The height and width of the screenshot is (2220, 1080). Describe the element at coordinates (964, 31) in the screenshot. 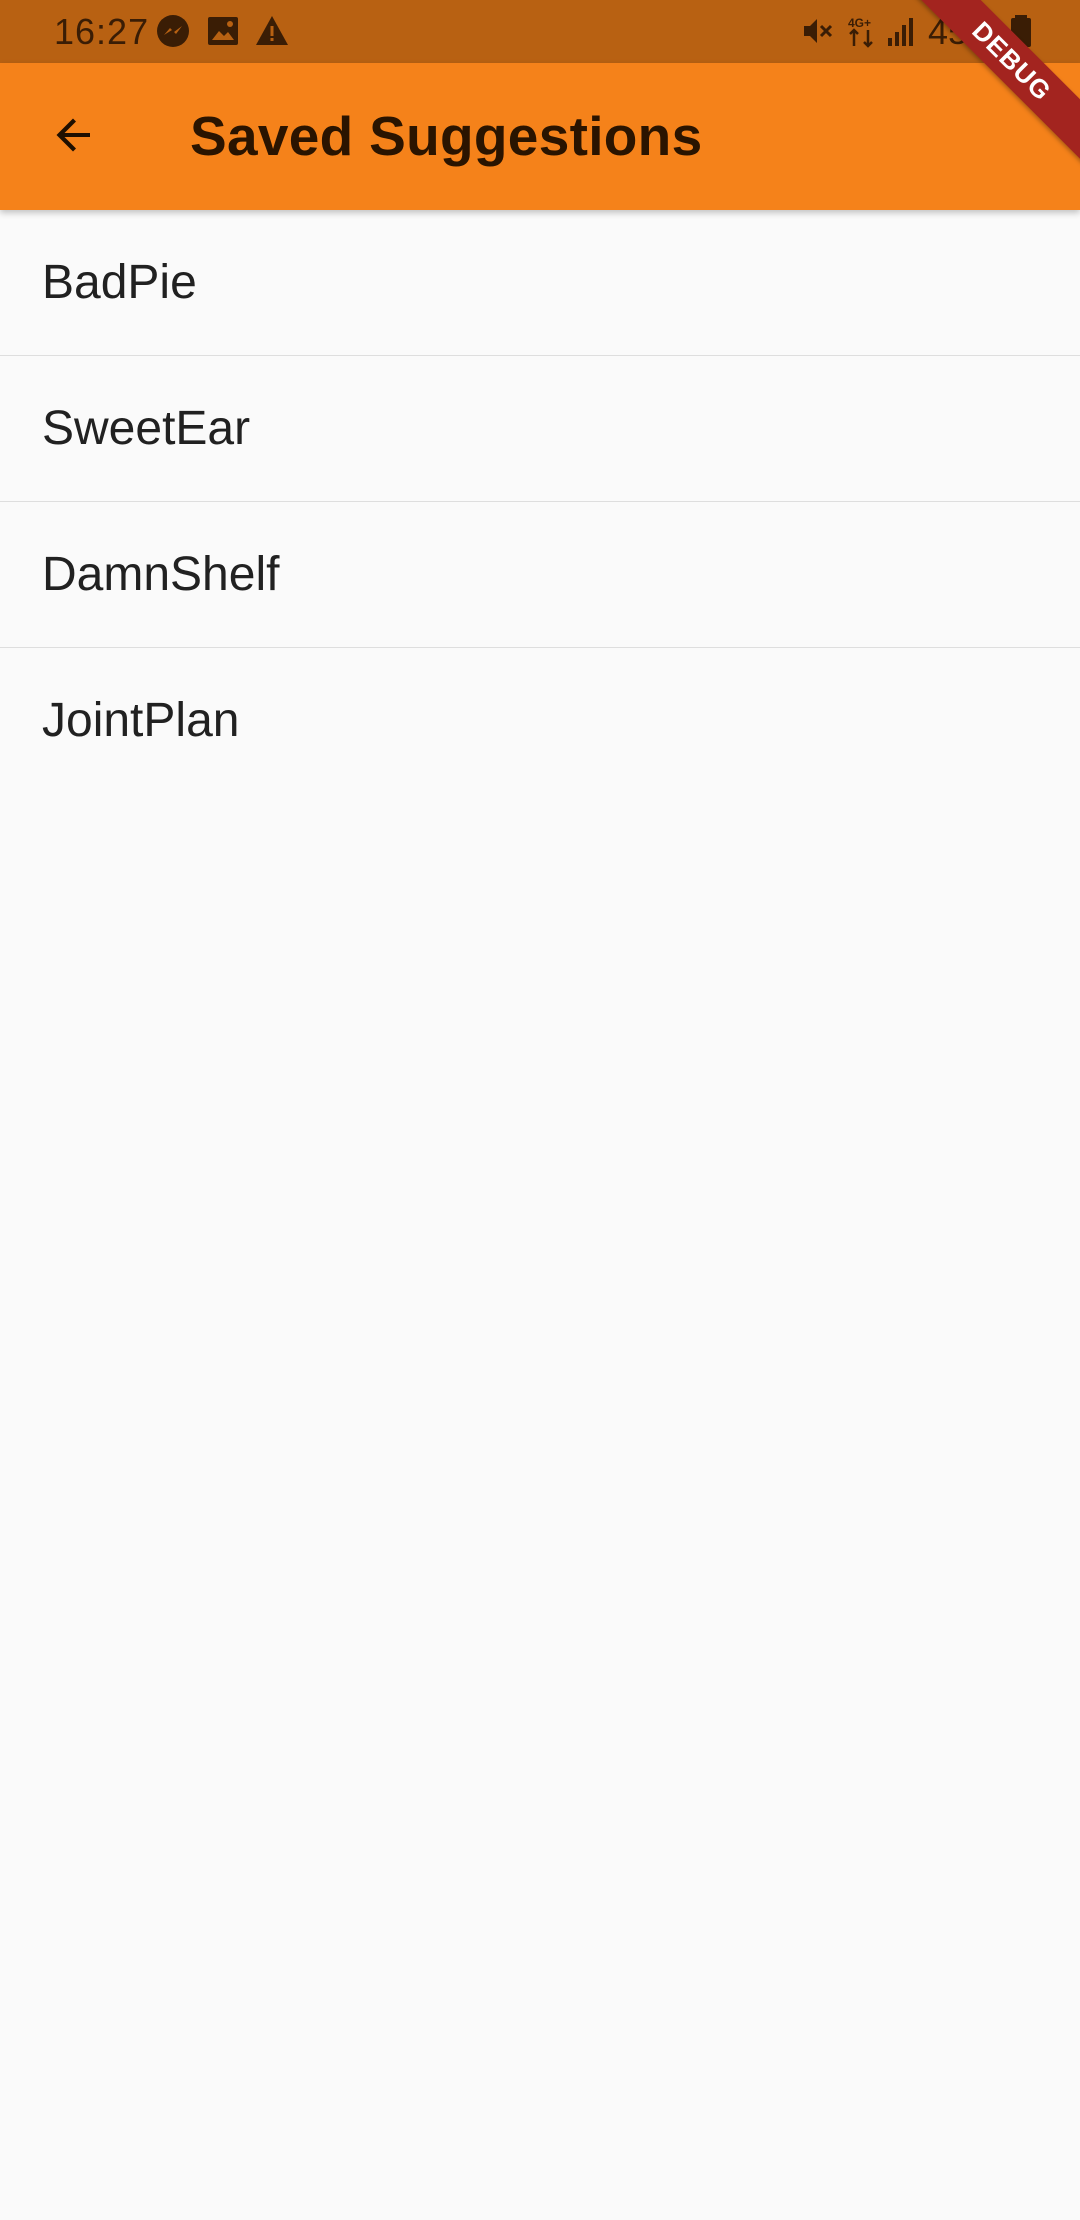

I see `battery-percent: 45%` at that location.